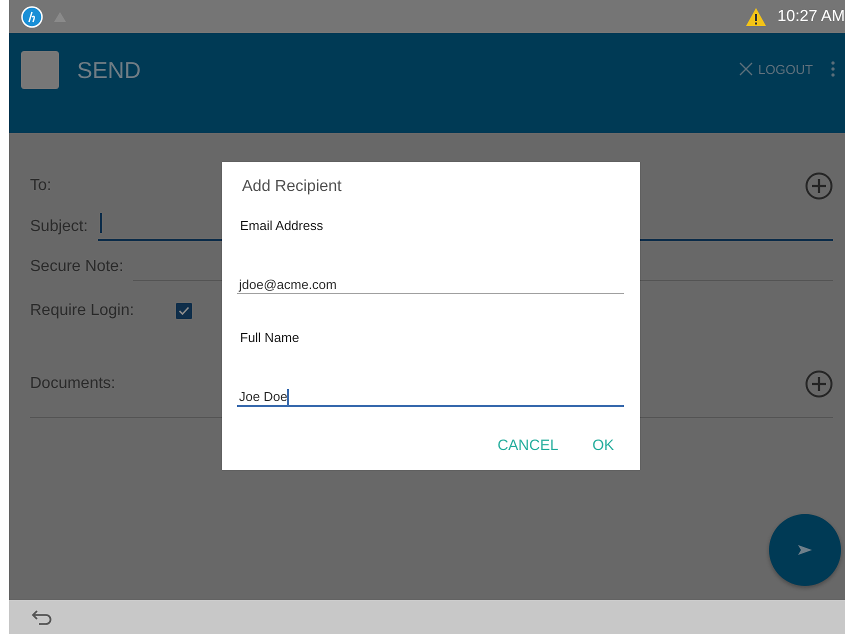 The image size is (845, 634). Describe the element at coordinates (73, 384) in the screenshot. I see `field-label: Documents:` at that location.